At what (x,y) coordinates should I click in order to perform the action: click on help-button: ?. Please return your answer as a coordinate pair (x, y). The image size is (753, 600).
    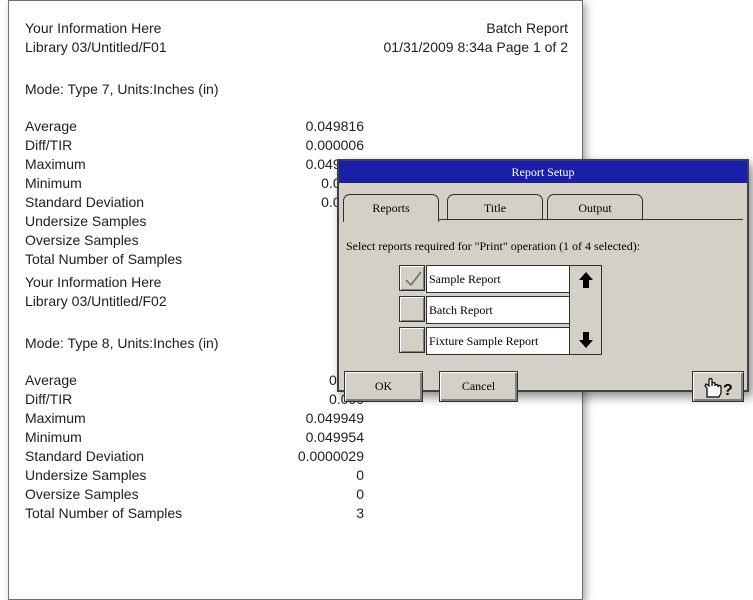
    Looking at the image, I should click on (718, 386).